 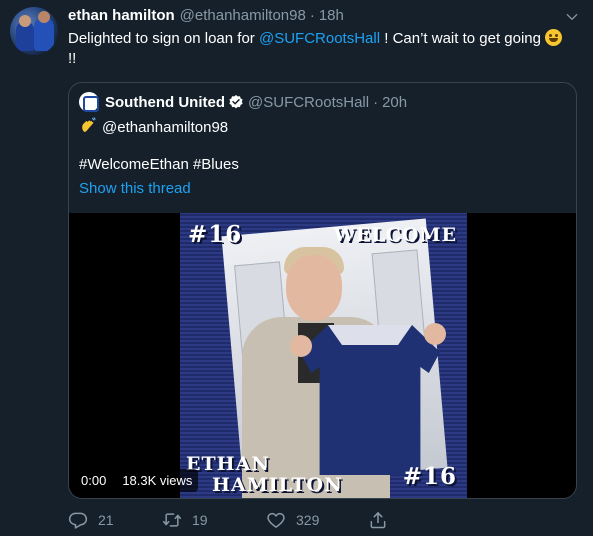 What do you see at coordinates (395, 102) in the screenshot?
I see `quoted-tweet-timestamp: 20h` at bounding box center [395, 102].